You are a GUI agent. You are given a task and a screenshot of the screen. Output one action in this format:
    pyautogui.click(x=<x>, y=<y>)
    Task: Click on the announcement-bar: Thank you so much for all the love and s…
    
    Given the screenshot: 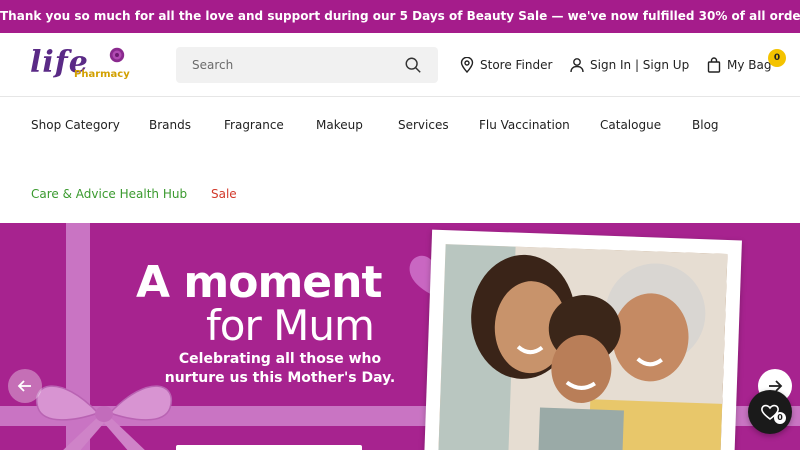 What is the action you would take?
    pyautogui.click(x=400, y=16)
    